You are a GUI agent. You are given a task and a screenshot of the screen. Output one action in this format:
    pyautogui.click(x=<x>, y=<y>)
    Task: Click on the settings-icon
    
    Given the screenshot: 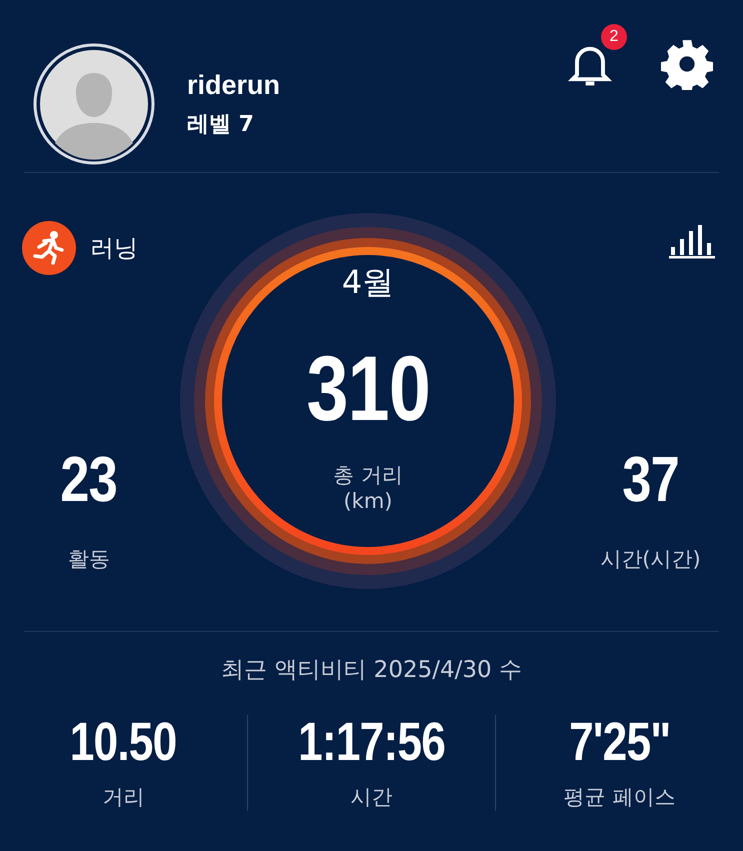 What is the action you would take?
    pyautogui.click(x=687, y=64)
    